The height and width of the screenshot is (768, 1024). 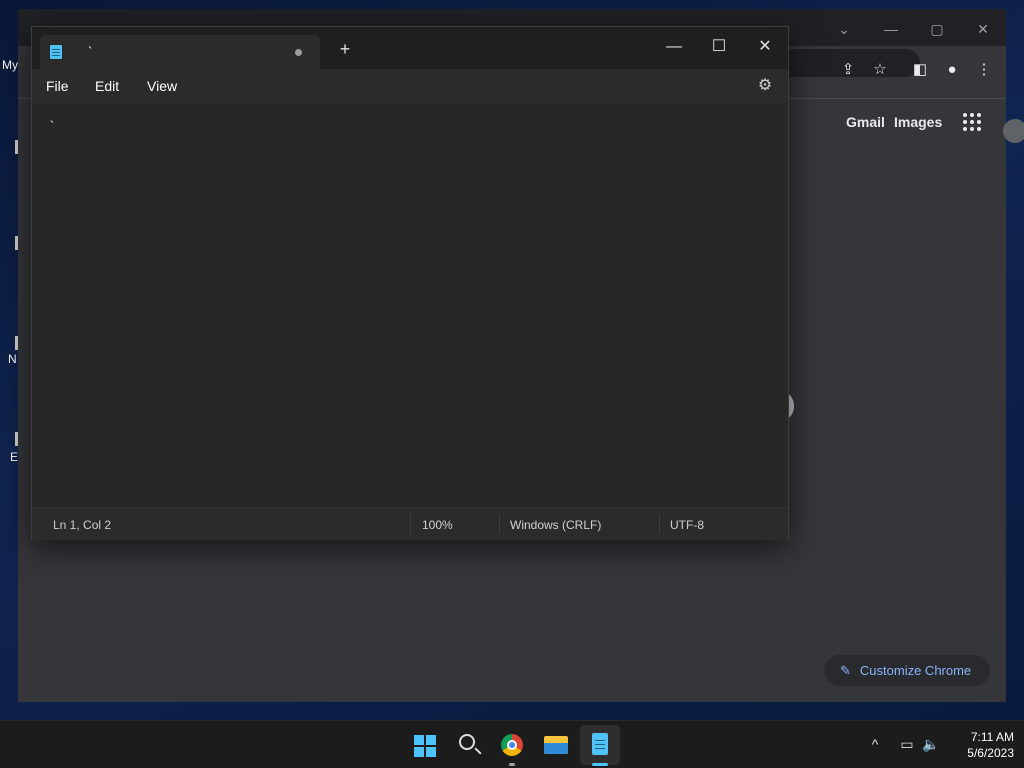 What do you see at coordinates (918, 122) in the screenshot?
I see `images-link: Images` at bounding box center [918, 122].